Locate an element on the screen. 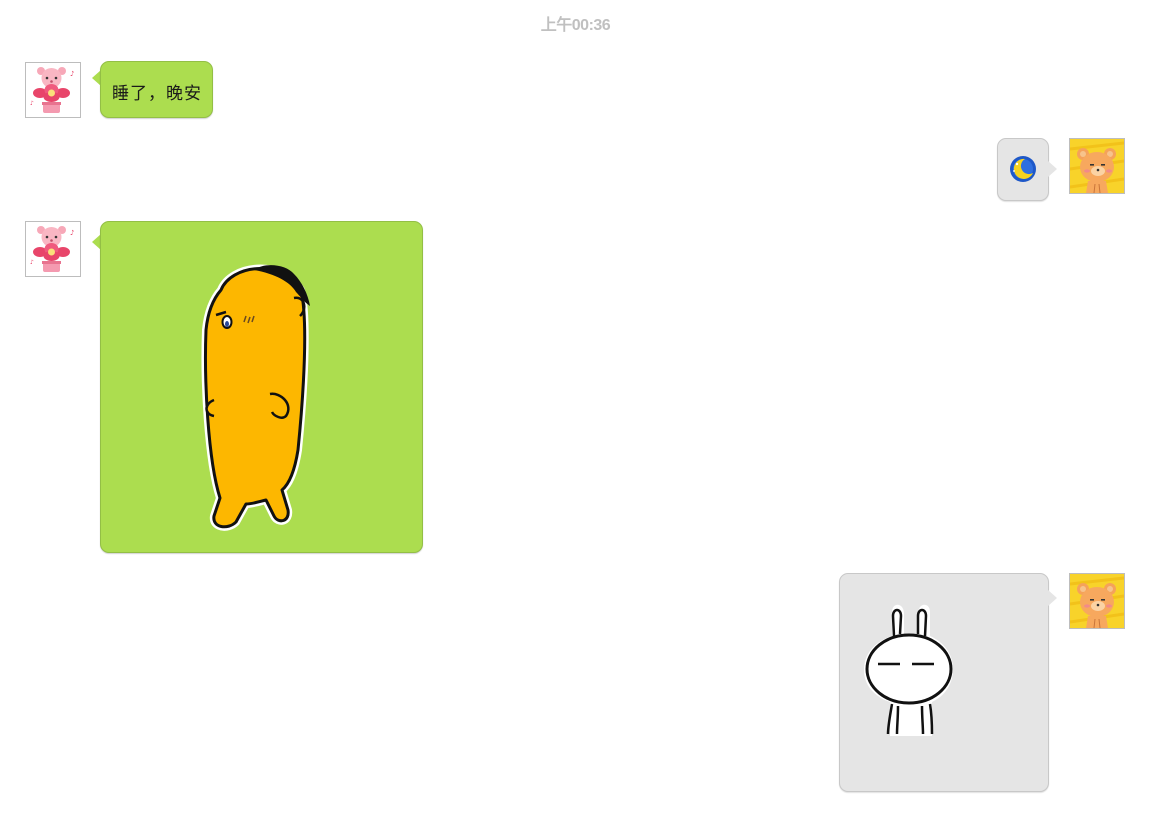 The height and width of the screenshot is (830, 1151). moon-emoji-icon is located at coordinates (1023, 169).